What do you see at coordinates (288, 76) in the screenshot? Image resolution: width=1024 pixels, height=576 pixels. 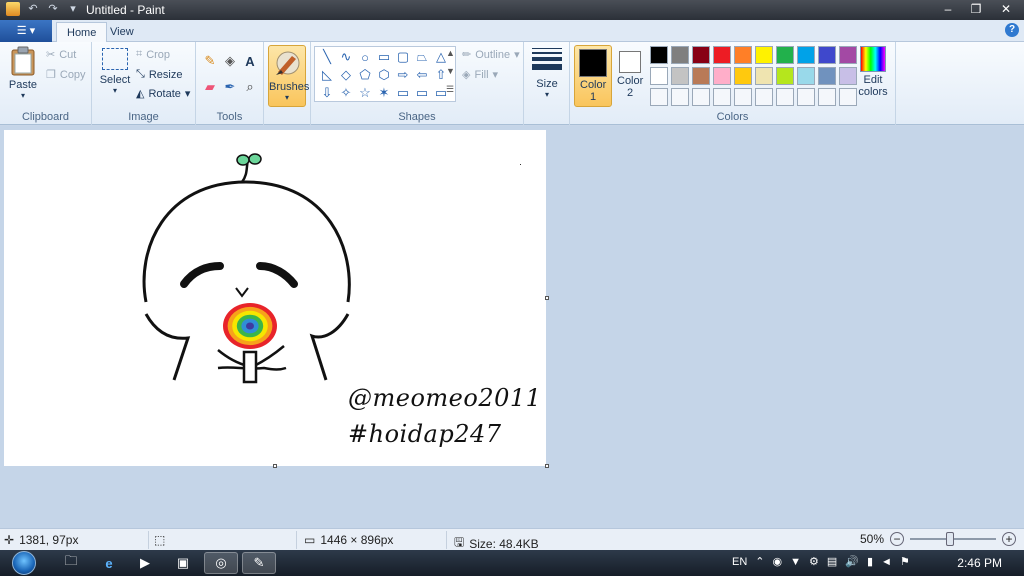 I see `brushes-button: Brushes ▾` at bounding box center [288, 76].